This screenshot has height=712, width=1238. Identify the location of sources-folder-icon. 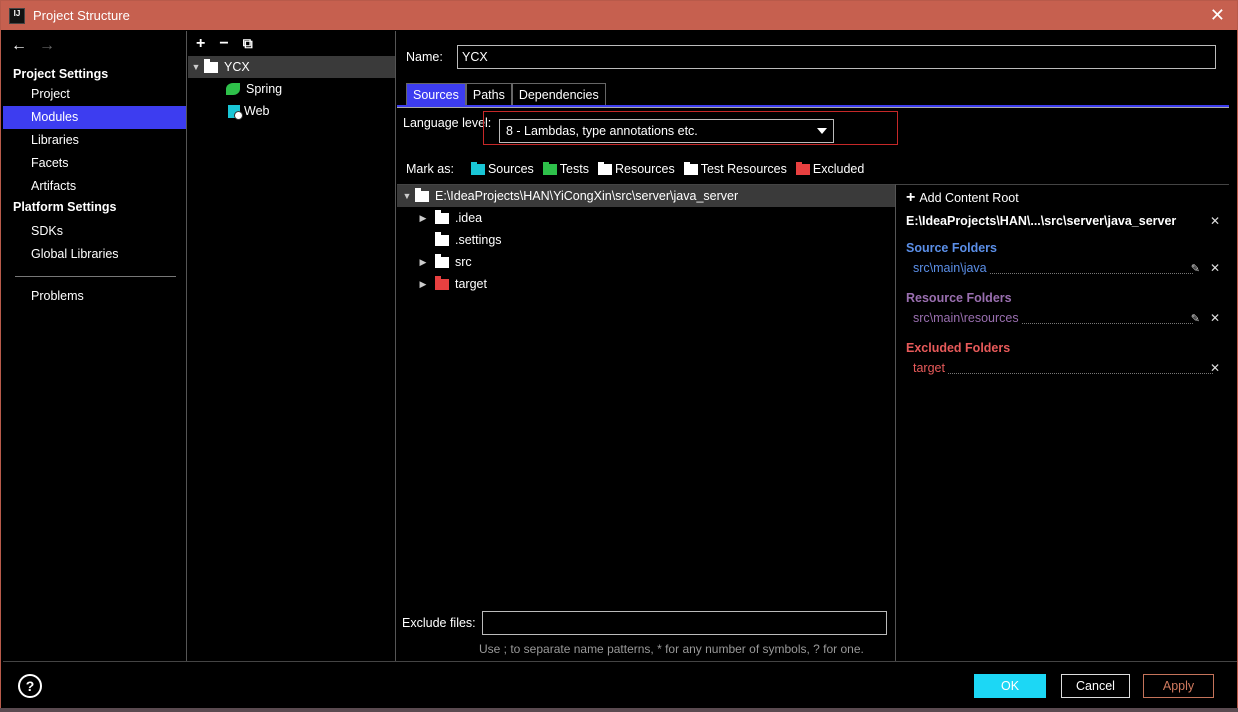
(477, 168).